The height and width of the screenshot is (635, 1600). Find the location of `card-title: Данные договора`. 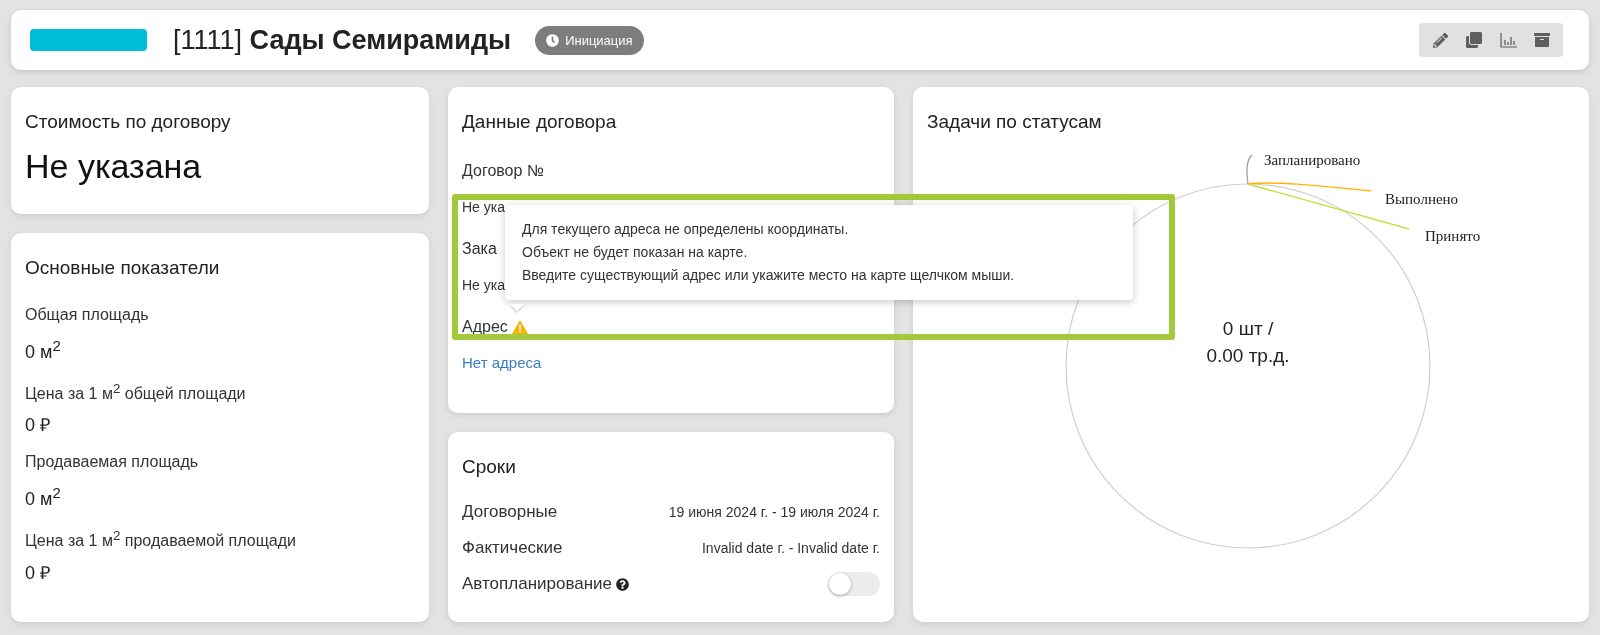

card-title: Данные договора is located at coordinates (540, 122).